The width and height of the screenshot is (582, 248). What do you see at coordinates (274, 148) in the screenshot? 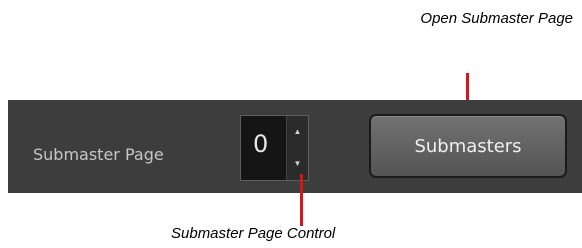
I see `submaster-page-control: 0 ▲ ▼` at bounding box center [274, 148].